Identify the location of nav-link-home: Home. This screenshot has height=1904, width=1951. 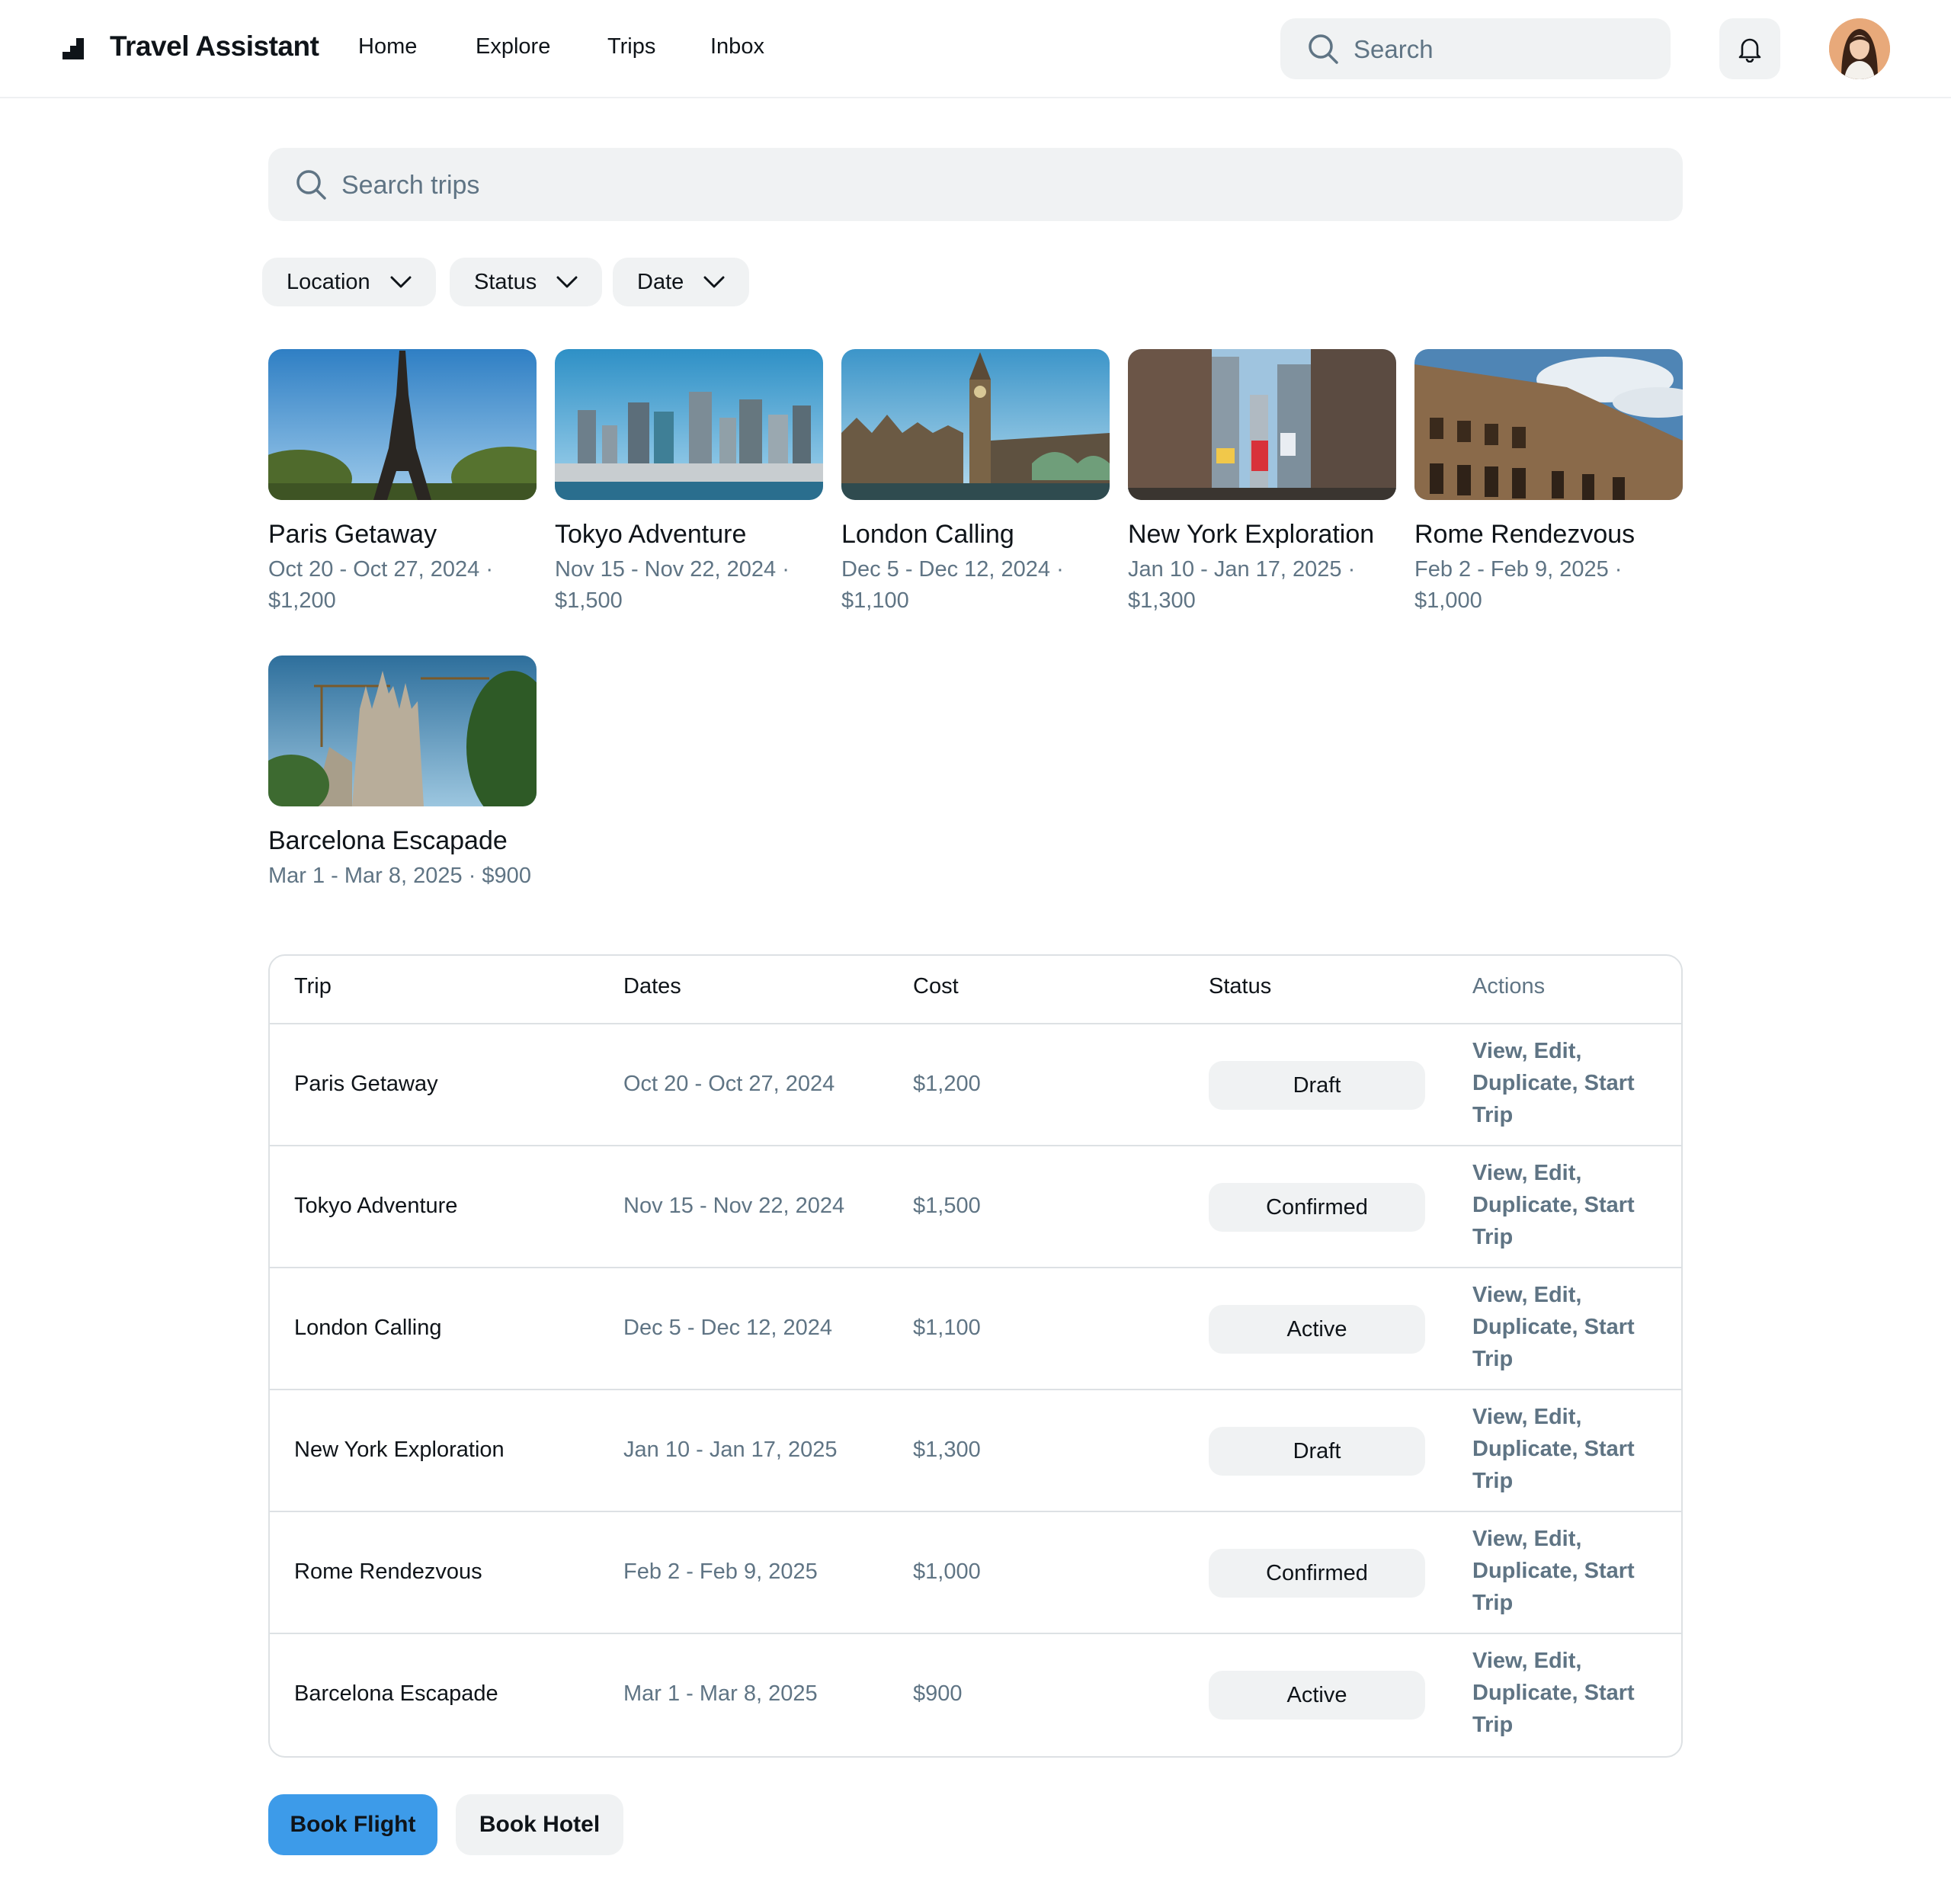
(387, 46).